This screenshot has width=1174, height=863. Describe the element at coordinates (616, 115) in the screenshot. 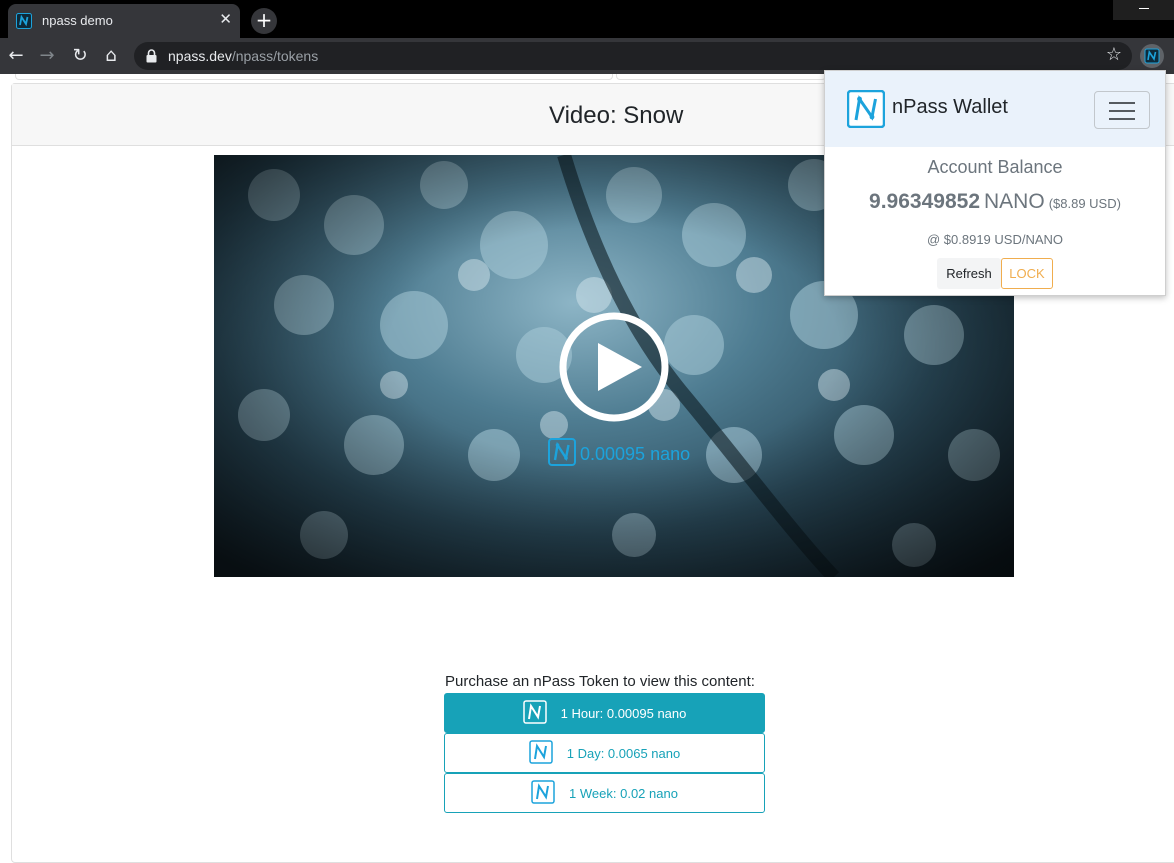

I see `page-title: Video: Snow` at that location.